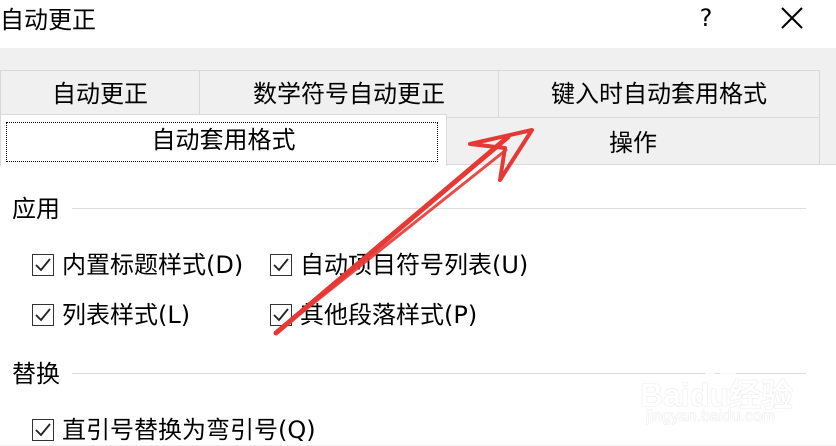  What do you see at coordinates (222, 142) in the screenshot?
I see `tab-focus-ring` at bounding box center [222, 142].